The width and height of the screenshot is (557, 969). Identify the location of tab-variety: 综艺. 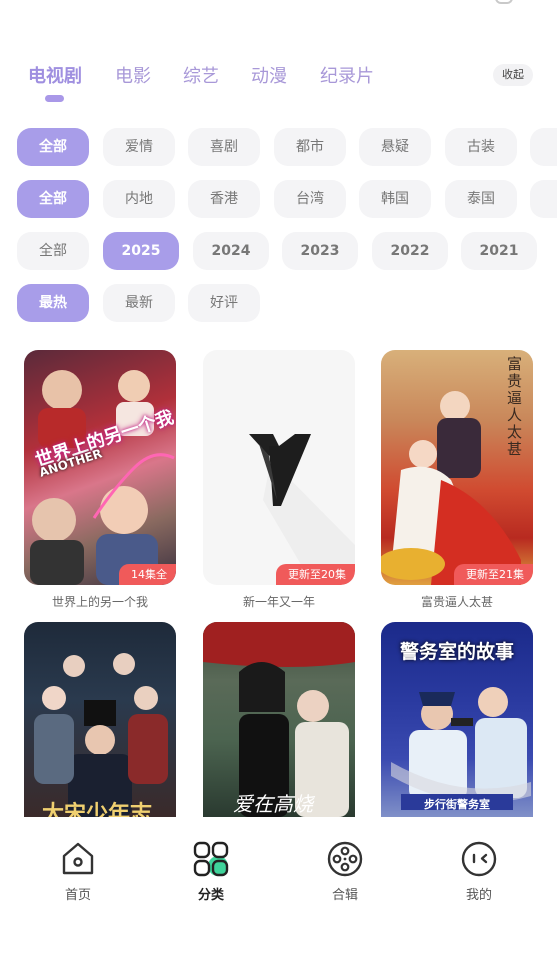
(201, 75).